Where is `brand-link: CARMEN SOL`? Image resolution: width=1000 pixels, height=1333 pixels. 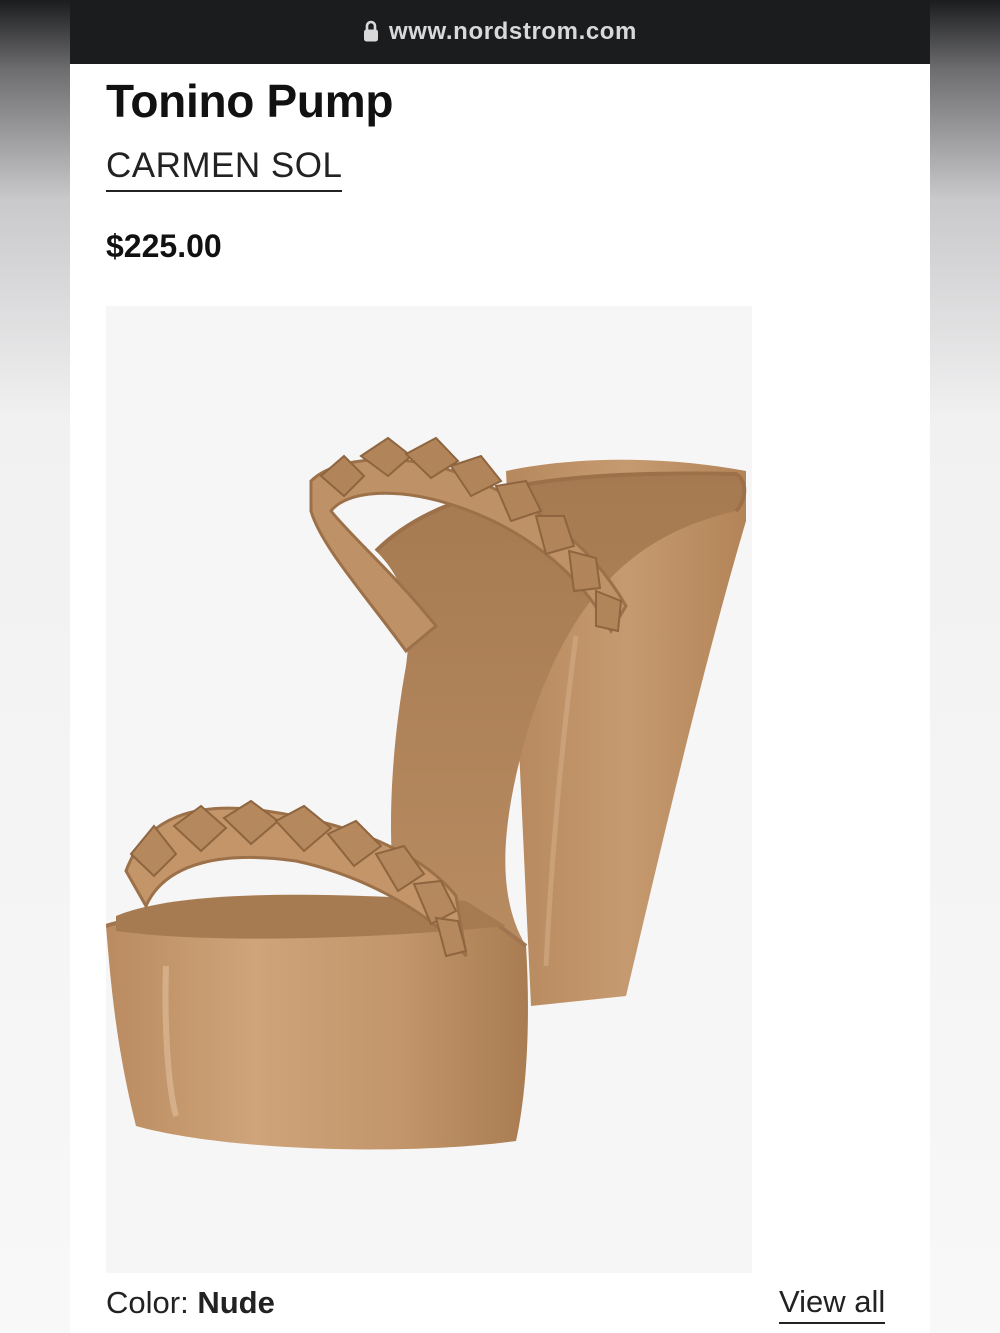 brand-link: CARMEN SOL is located at coordinates (224, 169).